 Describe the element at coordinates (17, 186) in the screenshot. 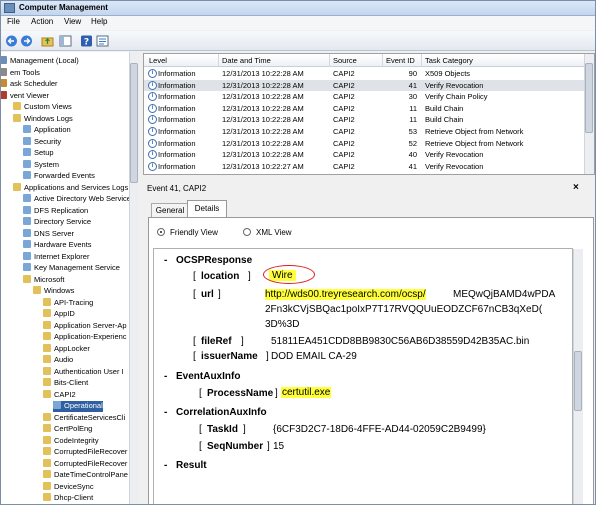

I see `folder-icon` at that location.